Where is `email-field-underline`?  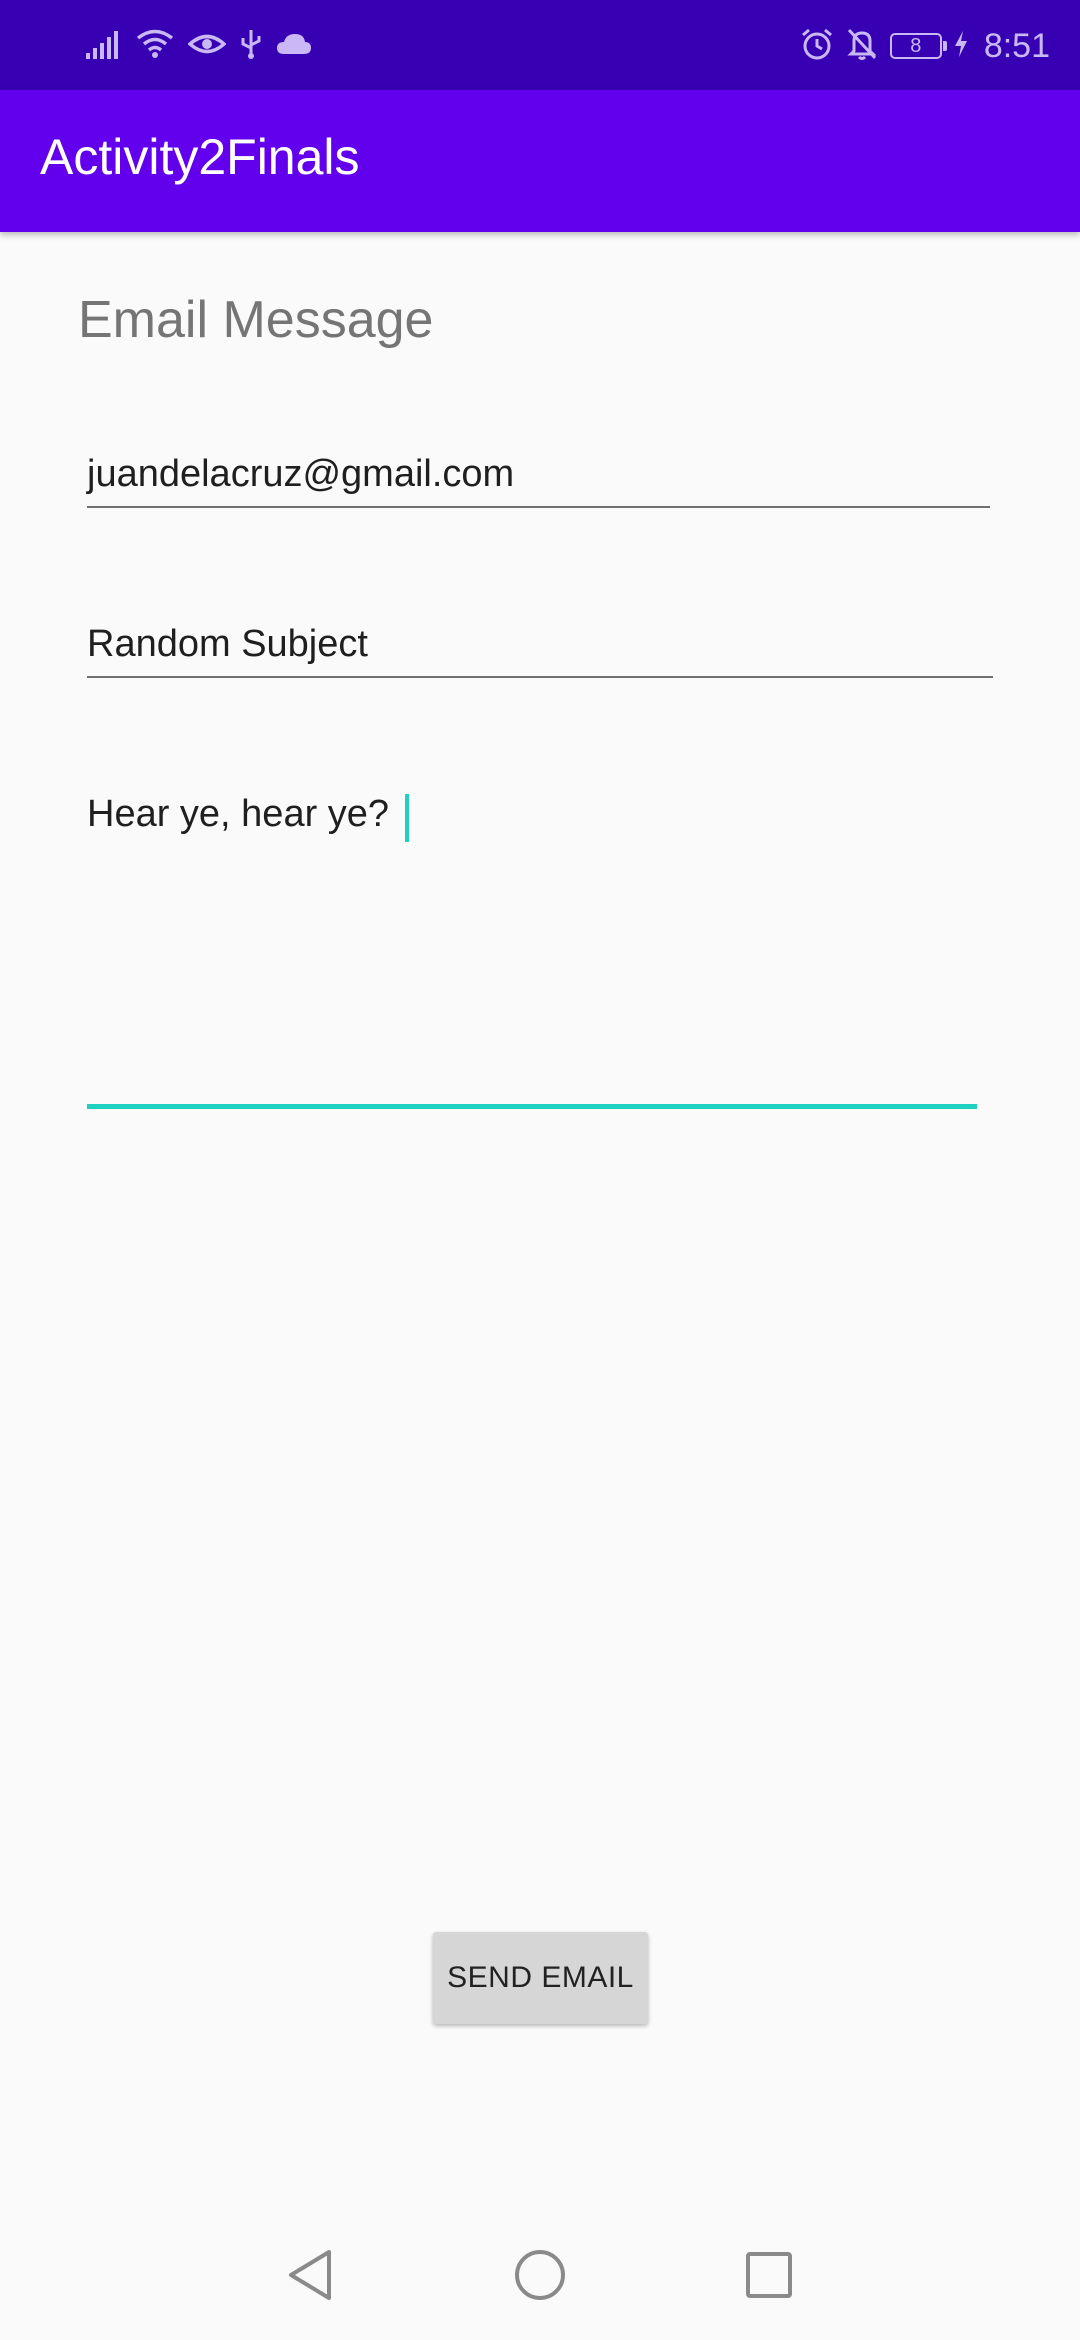
email-field-underline is located at coordinates (538, 507).